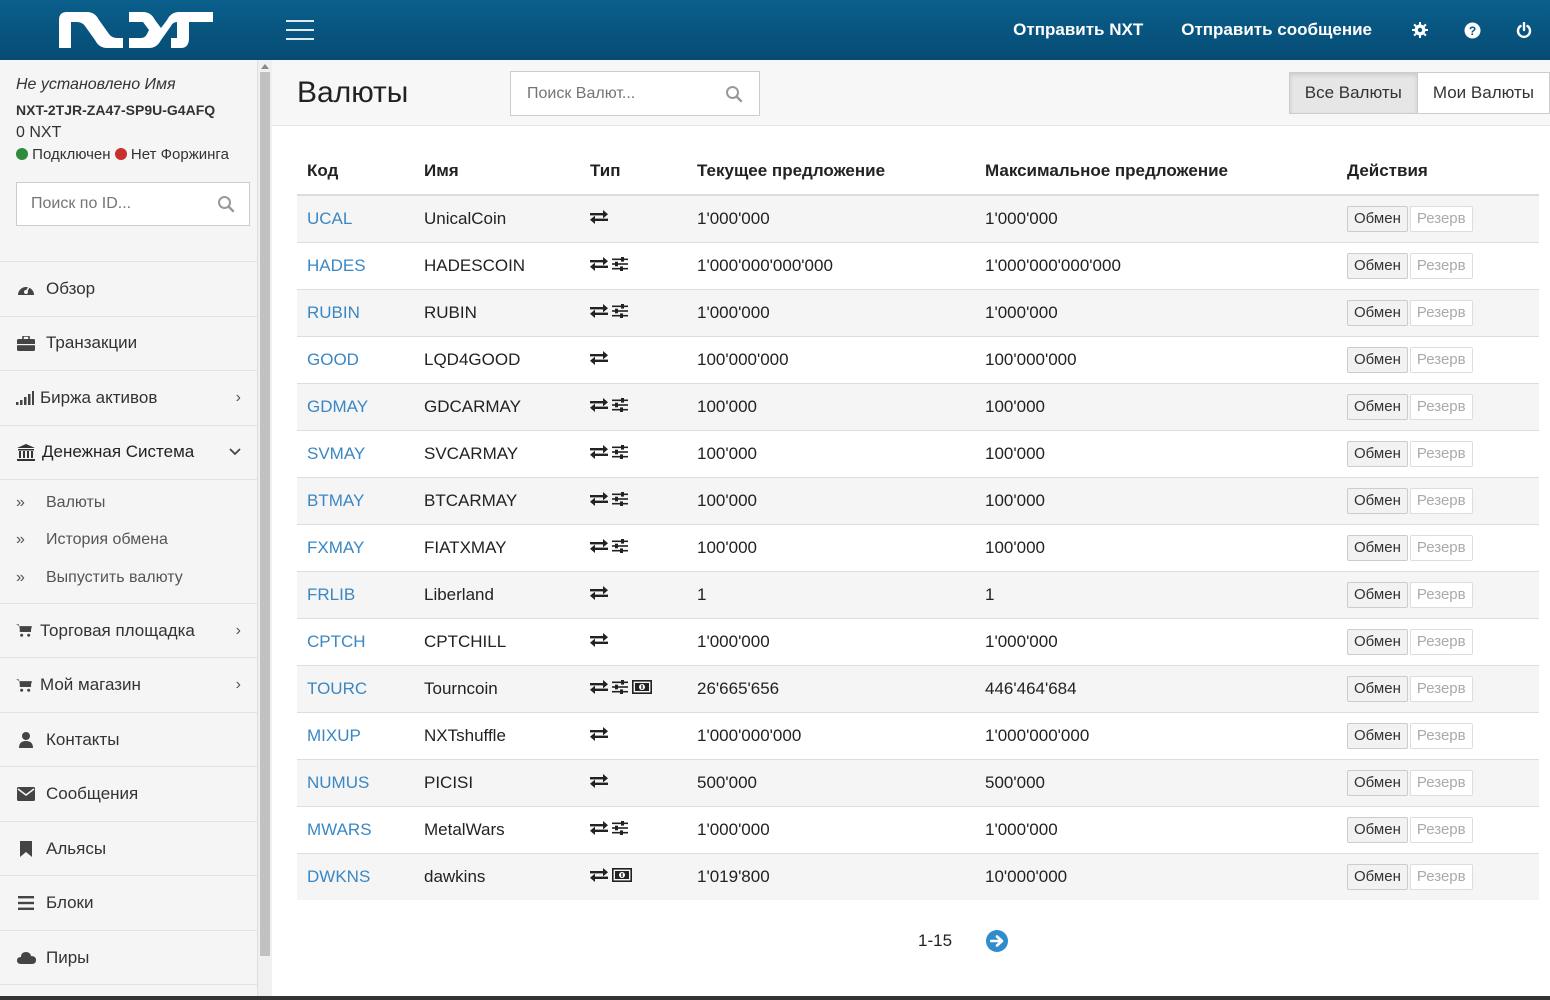  Describe the element at coordinates (355, 782) in the screenshot. I see `currency-code-link: NUMUS` at that location.